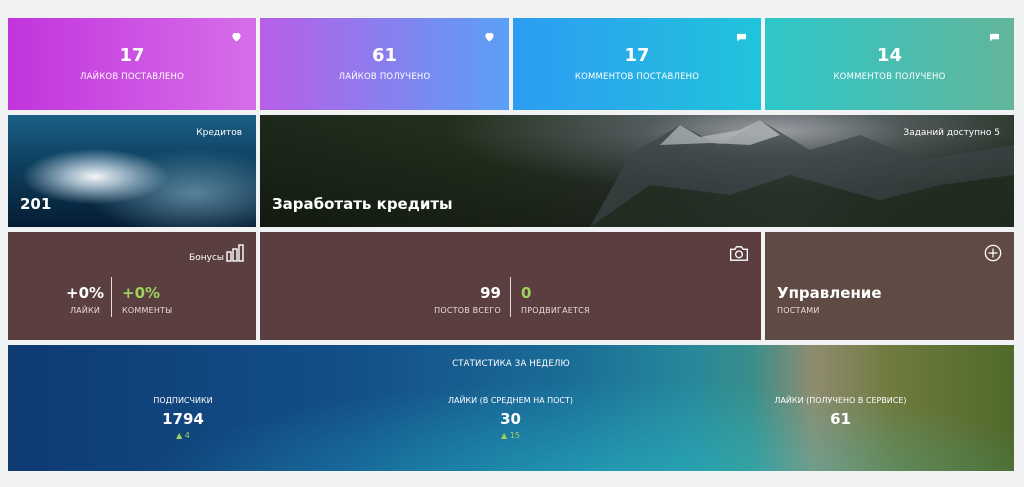 This screenshot has width=1024, height=487. Describe the element at coordinates (637, 77) in the screenshot. I see `stat-label: КОММЕНТОВ ПОСТАВЛЕНО` at that location.